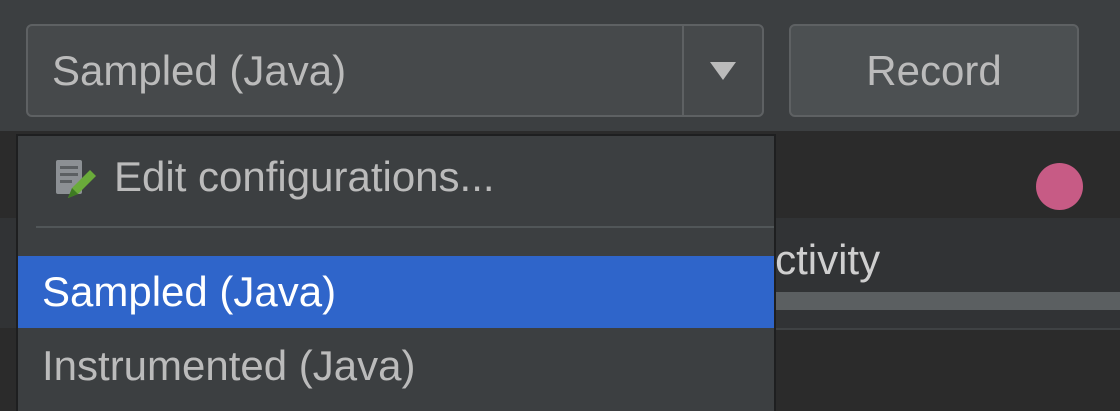 This screenshot has height=411, width=1120. What do you see at coordinates (396, 366) in the screenshot?
I see `option-instrumented-java: Instrumented (Java)` at bounding box center [396, 366].